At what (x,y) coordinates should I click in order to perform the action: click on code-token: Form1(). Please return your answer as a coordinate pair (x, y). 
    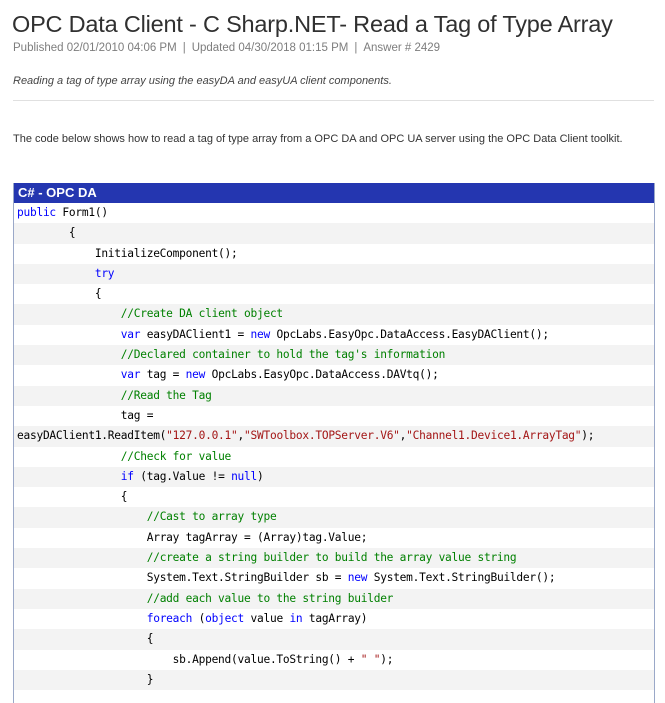
    Looking at the image, I should click on (81, 212).